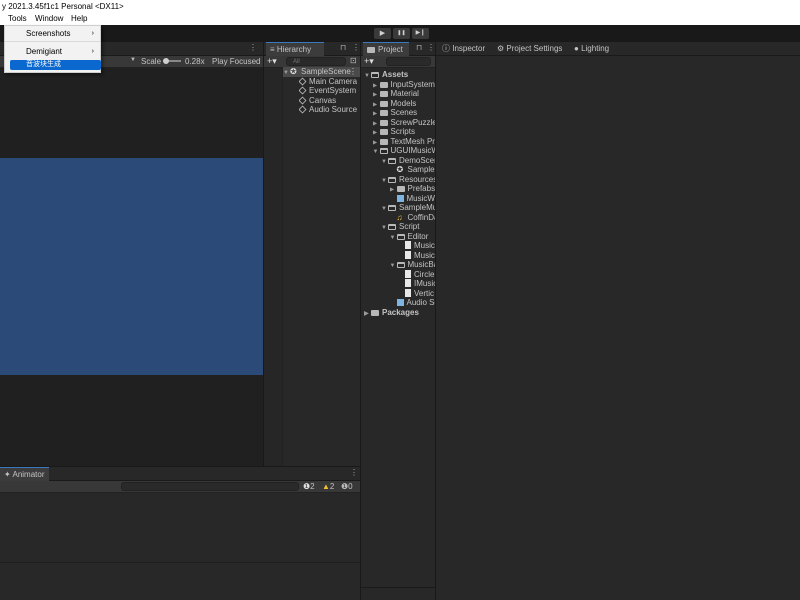 The width and height of the screenshot is (800, 600). Describe the element at coordinates (463, 49) in the screenshot. I see `tab-inspector: ⓘ Inspector` at that location.